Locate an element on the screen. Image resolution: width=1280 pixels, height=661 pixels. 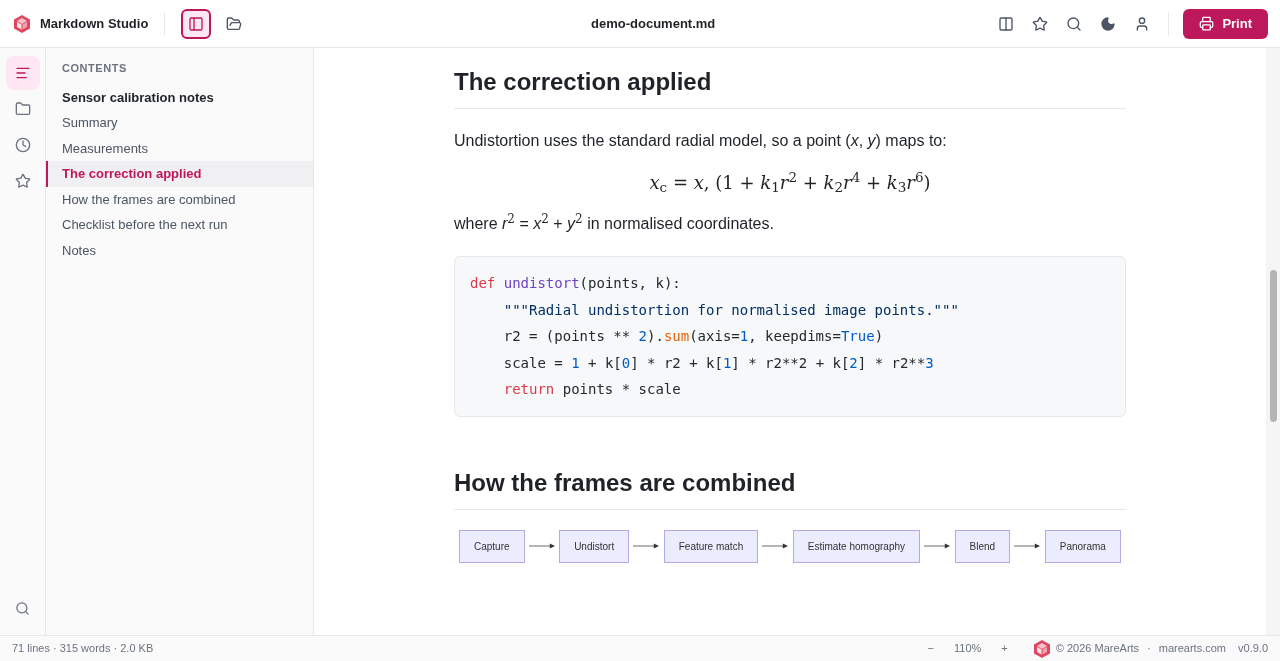
section-heading: How the frames are combined is located at coordinates (790, 487).